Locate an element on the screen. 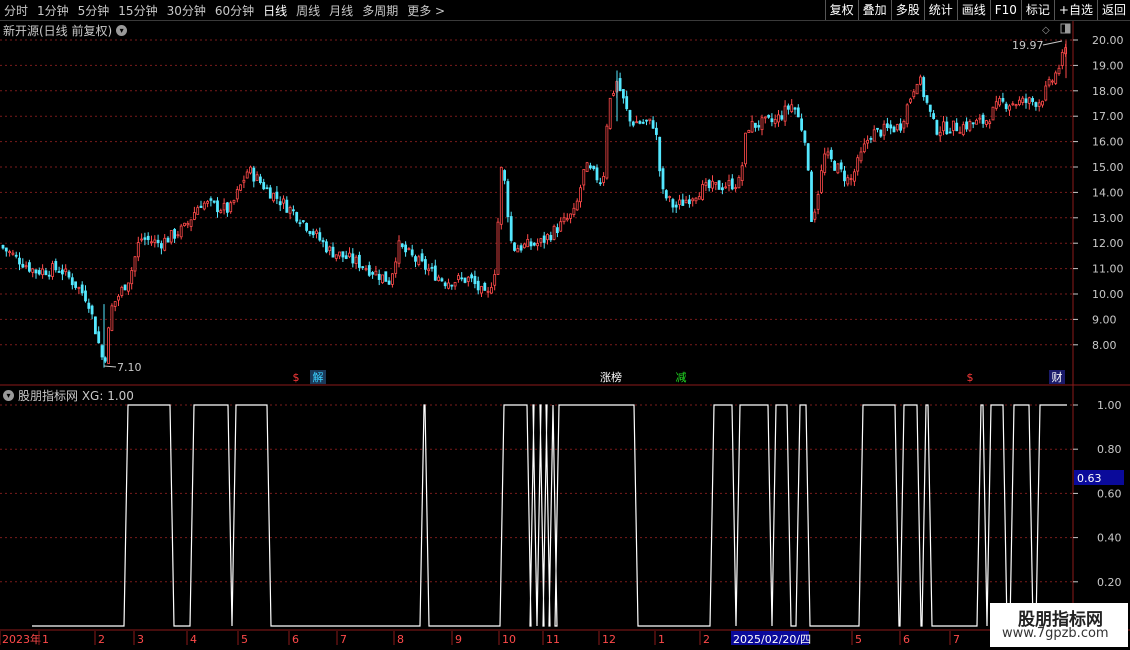 The width and height of the screenshot is (1130, 650). event-label: $ is located at coordinates (296, 377).